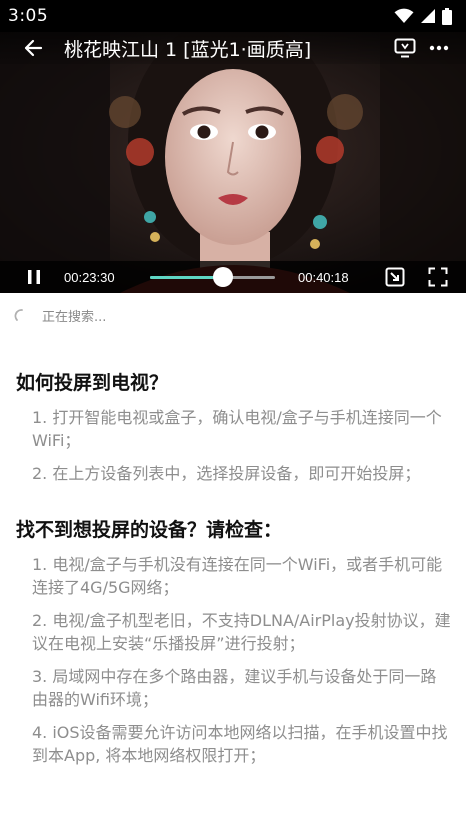 This screenshot has width=466, height=830. I want to click on wifi-icon, so click(404, 16).